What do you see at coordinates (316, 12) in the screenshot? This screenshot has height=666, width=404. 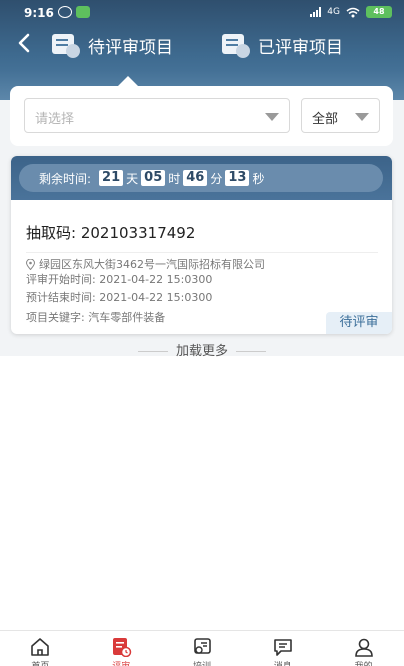 I see `cell-signal-icon` at bounding box center [316, 12].